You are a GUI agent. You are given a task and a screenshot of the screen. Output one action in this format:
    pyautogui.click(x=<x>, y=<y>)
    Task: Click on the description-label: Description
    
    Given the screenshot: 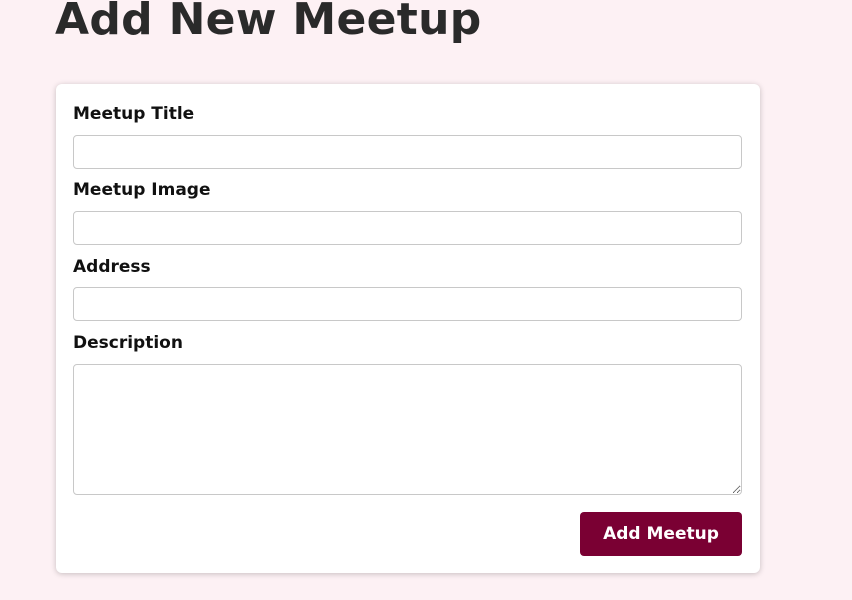 What is the action you would take?
    pyautogui.click(x=128, y=343)
    